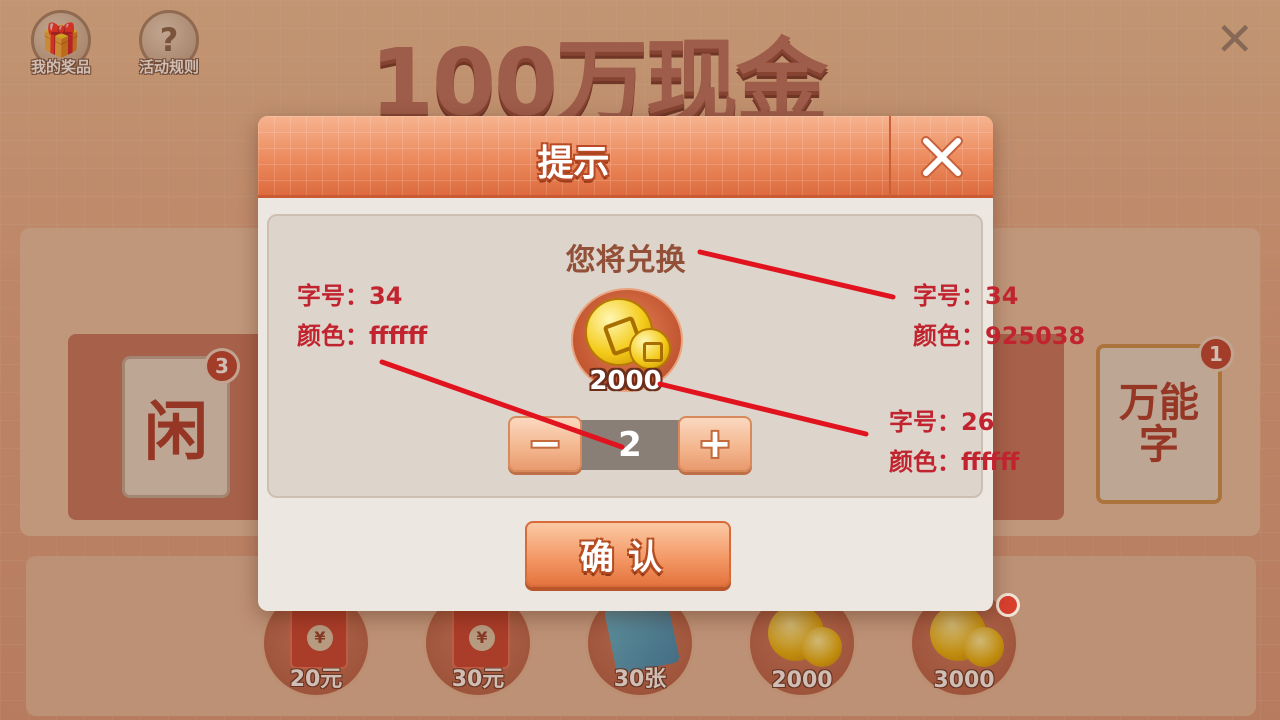  I want to click on quantity-value: 2, so click(630, 445).